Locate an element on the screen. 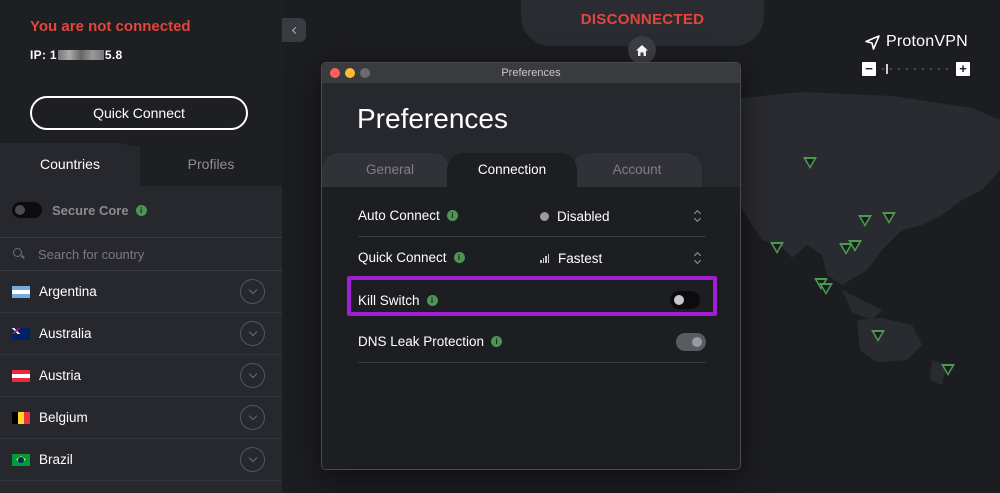 The image size is (1000, 493). setting-label: DNS Leak Protection is located at coordinates (421, 341).